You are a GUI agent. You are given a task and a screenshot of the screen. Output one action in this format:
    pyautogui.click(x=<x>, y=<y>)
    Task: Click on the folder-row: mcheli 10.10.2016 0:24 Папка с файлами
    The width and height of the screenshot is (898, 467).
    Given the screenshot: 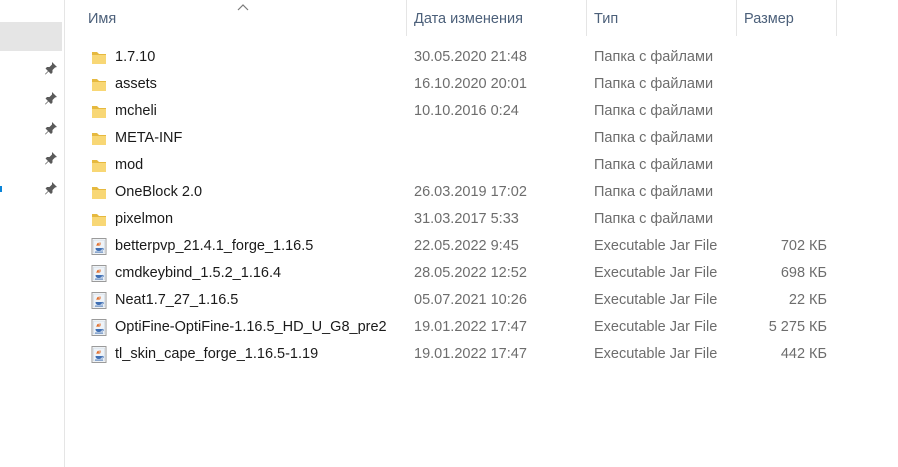 What is the action you would take?
    pyautogui.click(x=481, y=111)
    